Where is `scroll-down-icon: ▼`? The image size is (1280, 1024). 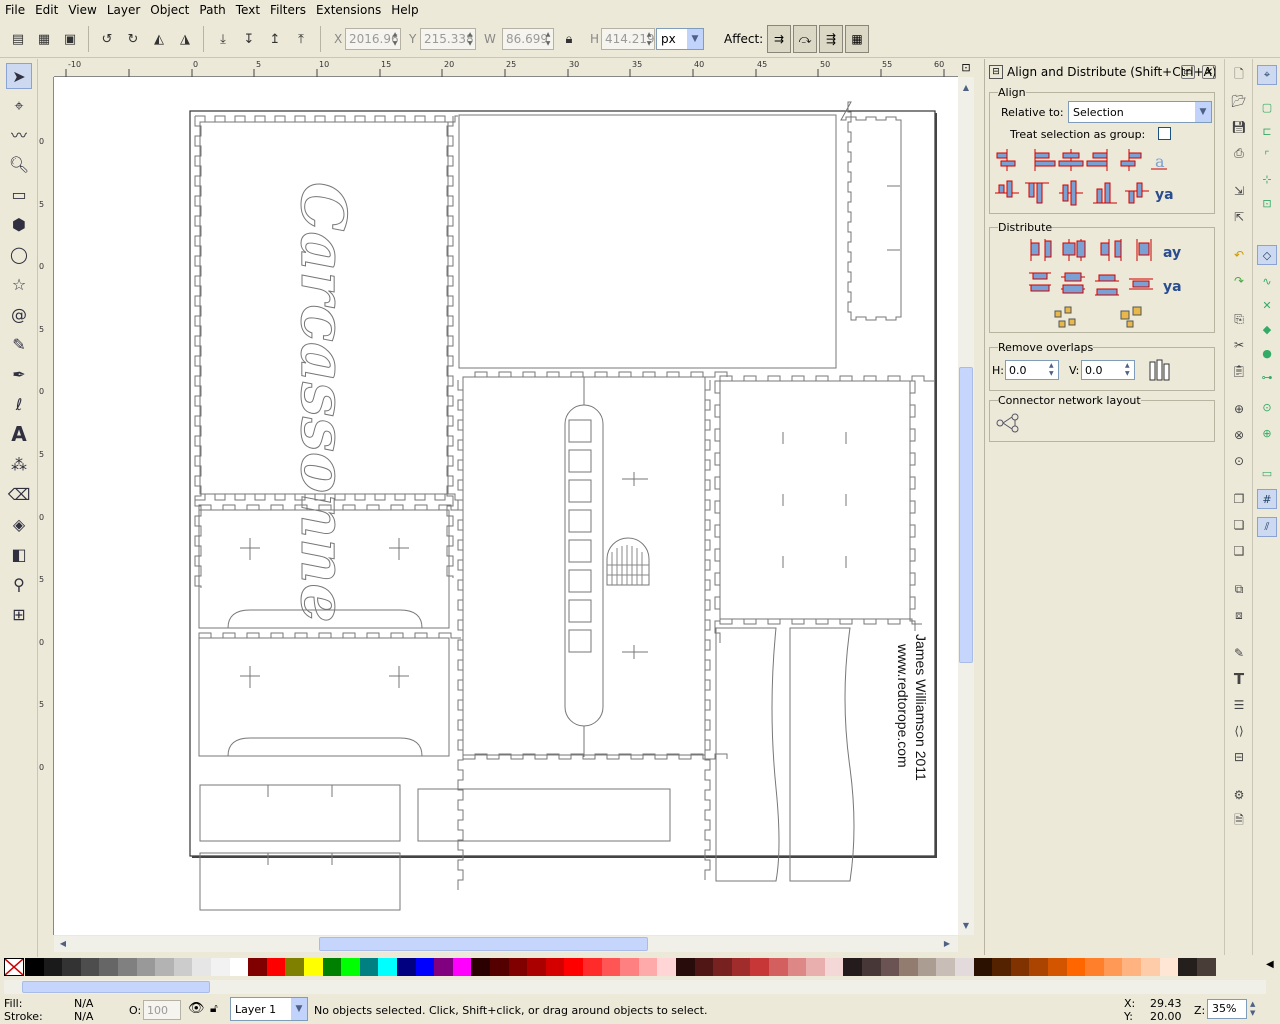 scroll-down-icon: ▼ is located at coordinates (966, 926).